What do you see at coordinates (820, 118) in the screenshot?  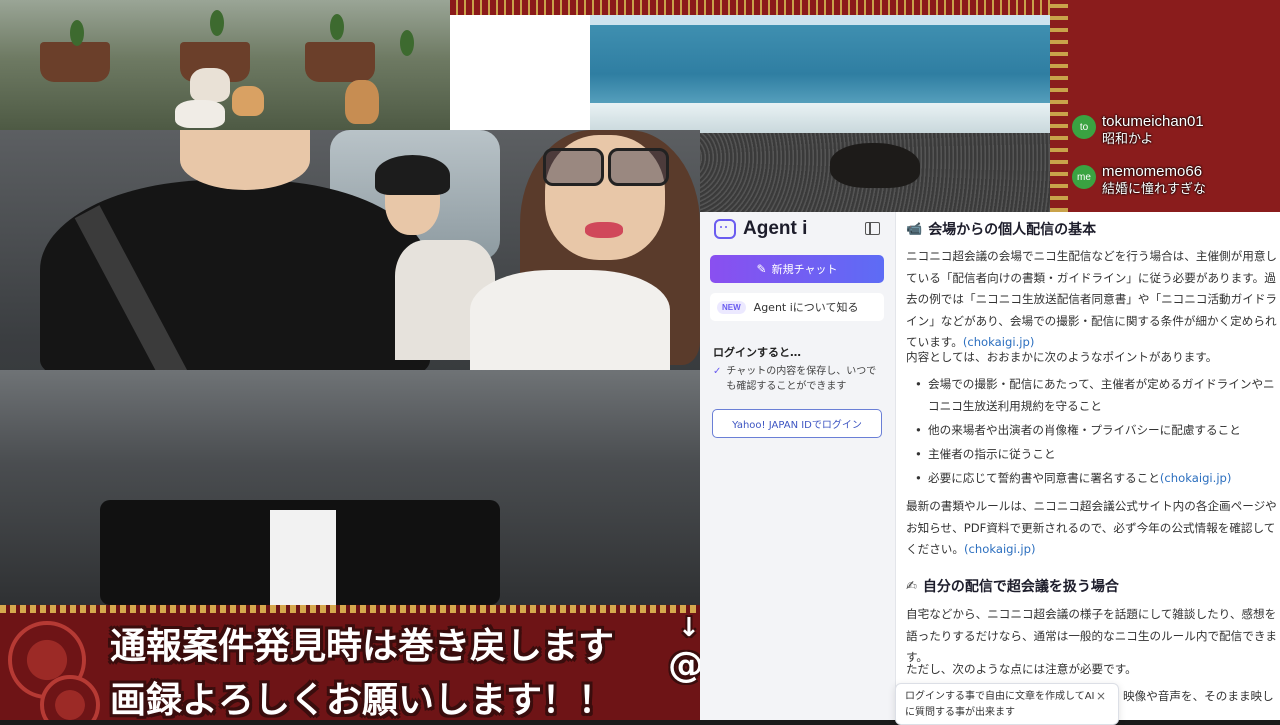 I see `surf` at bounding box center [820, 118].